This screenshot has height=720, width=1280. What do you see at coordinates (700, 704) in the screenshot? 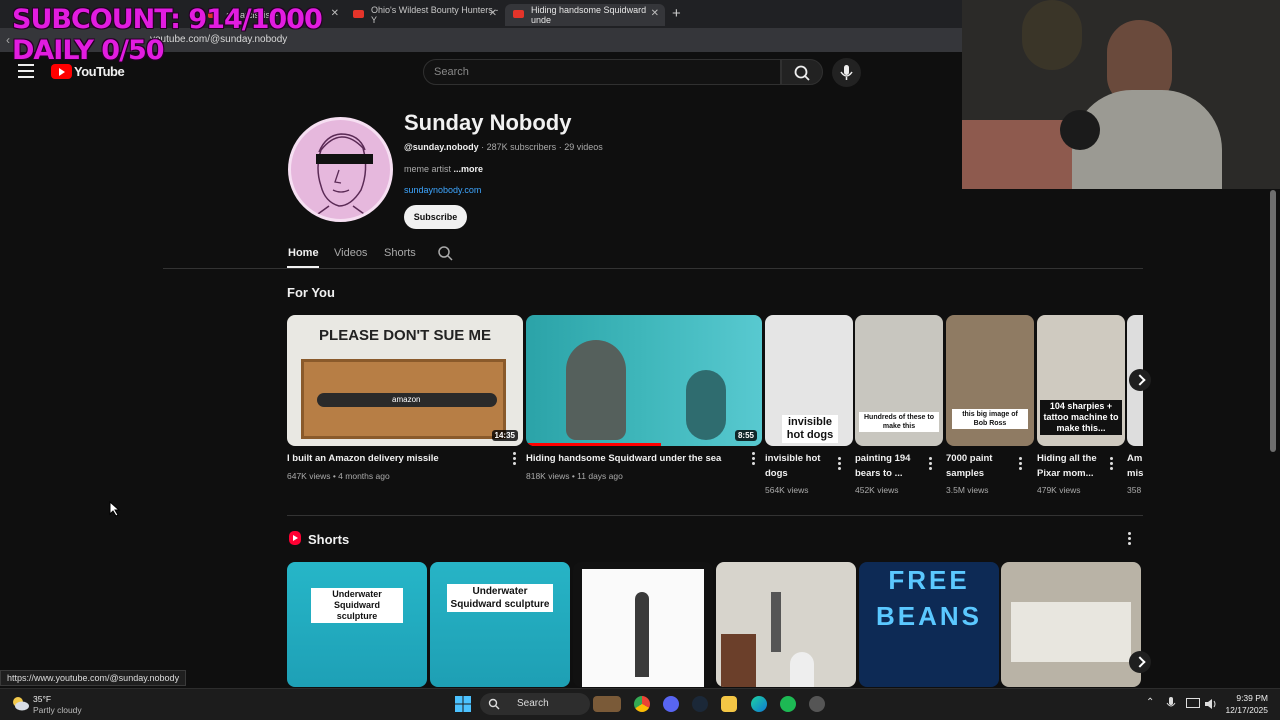
I see `steam-icon` at bounding box center [700, 704].